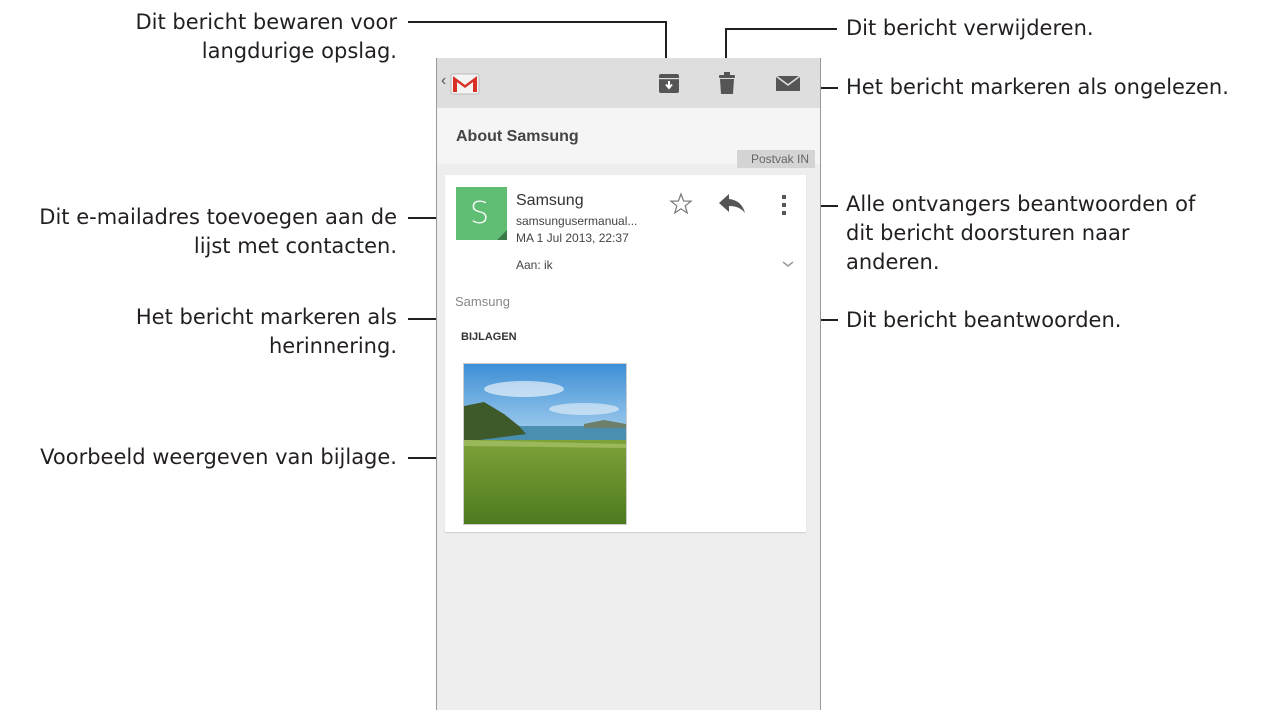  What do you see at coordinates (443, 81) in the screenshot?
I see `back-icon: ‹` at bounding box center [443, 81].